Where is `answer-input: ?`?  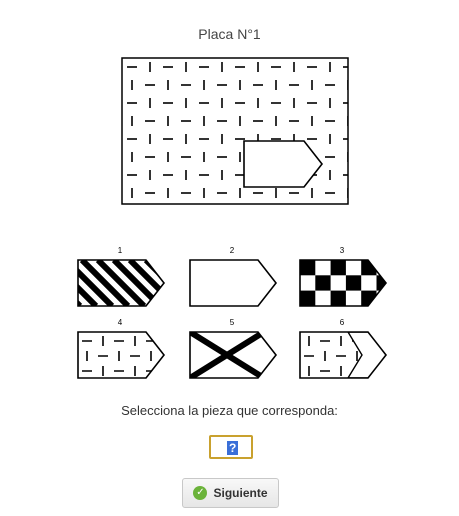
answer-input: ? is located at coordinates (231, 447).